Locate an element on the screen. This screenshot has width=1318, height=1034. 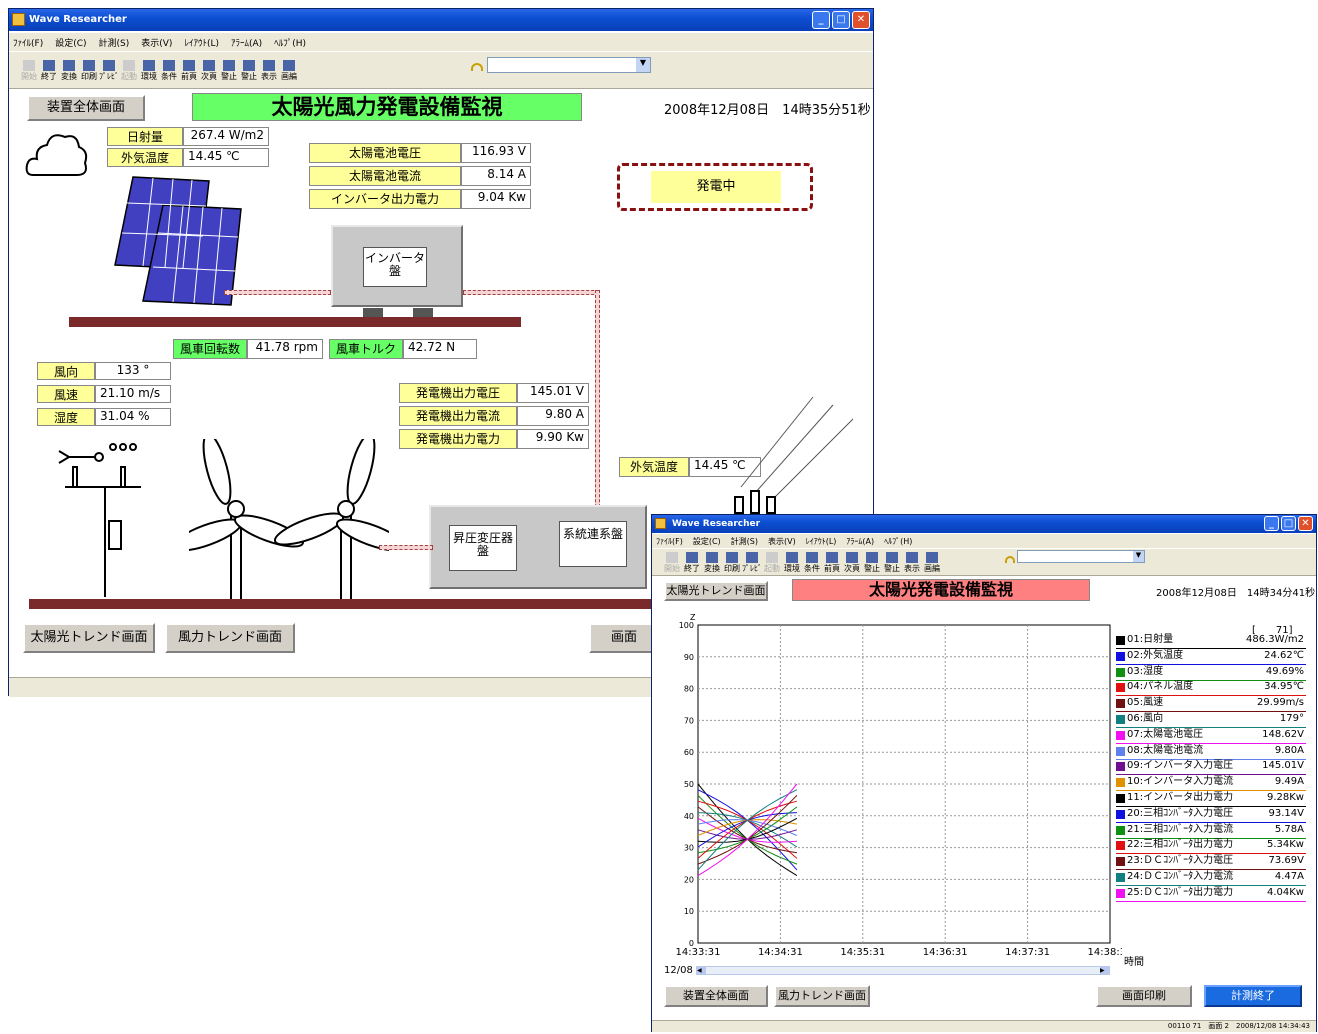
scroll-right-button: ▶ is located at coordinates (1104, 970).